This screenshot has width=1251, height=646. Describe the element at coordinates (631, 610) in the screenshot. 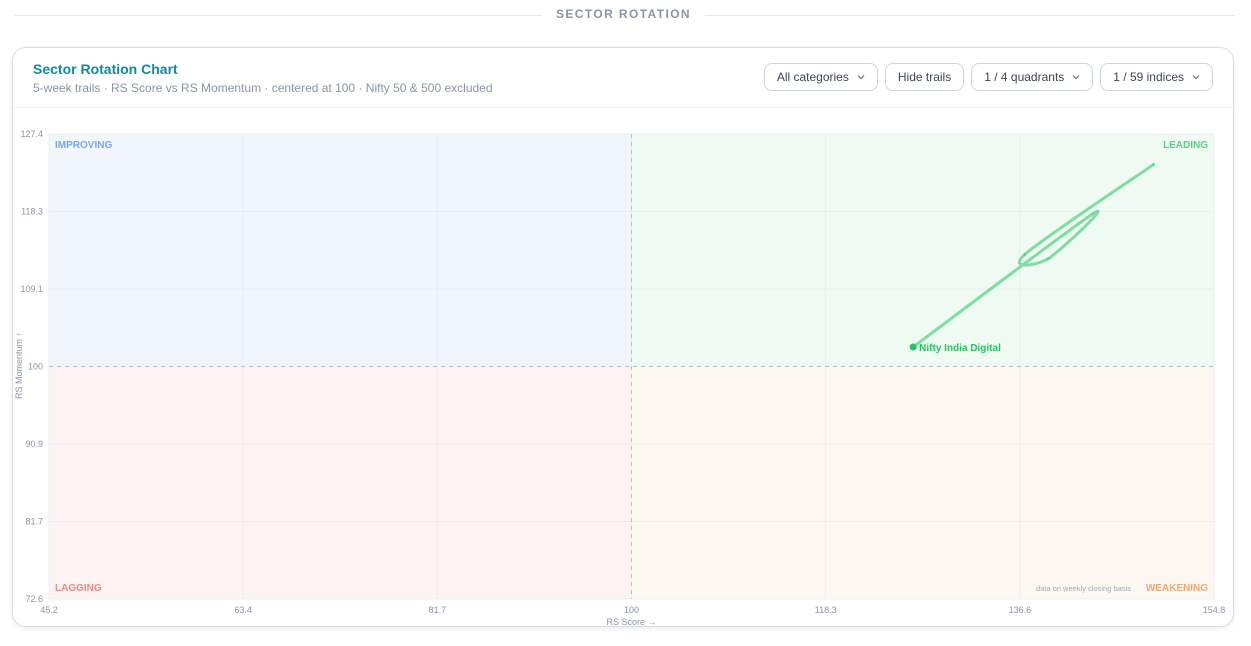

I see `x-tick-label: 100` at that location.